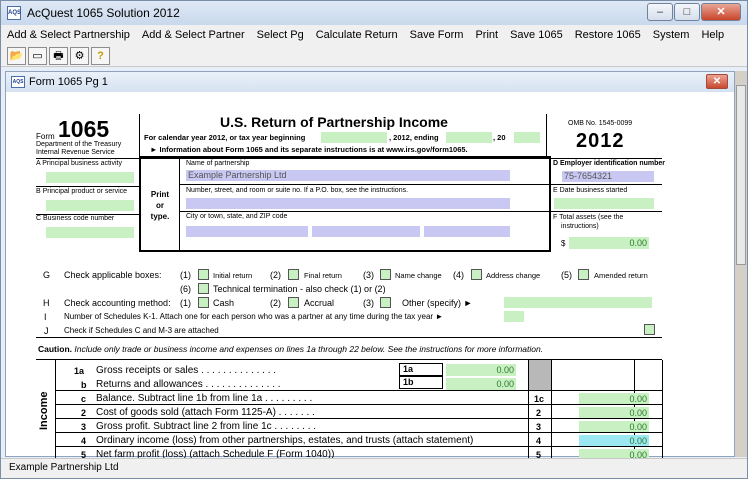  What do you see at coordinates (614, 453) in the screenshot?
I see `line-5-field: 0.00` at bounding box center [614, 453].